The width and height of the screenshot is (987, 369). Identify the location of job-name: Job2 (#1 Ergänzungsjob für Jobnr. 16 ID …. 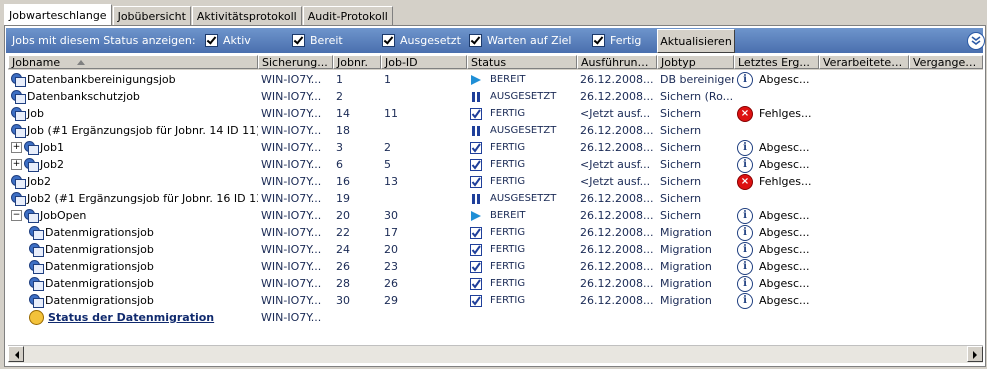
(142, 198).